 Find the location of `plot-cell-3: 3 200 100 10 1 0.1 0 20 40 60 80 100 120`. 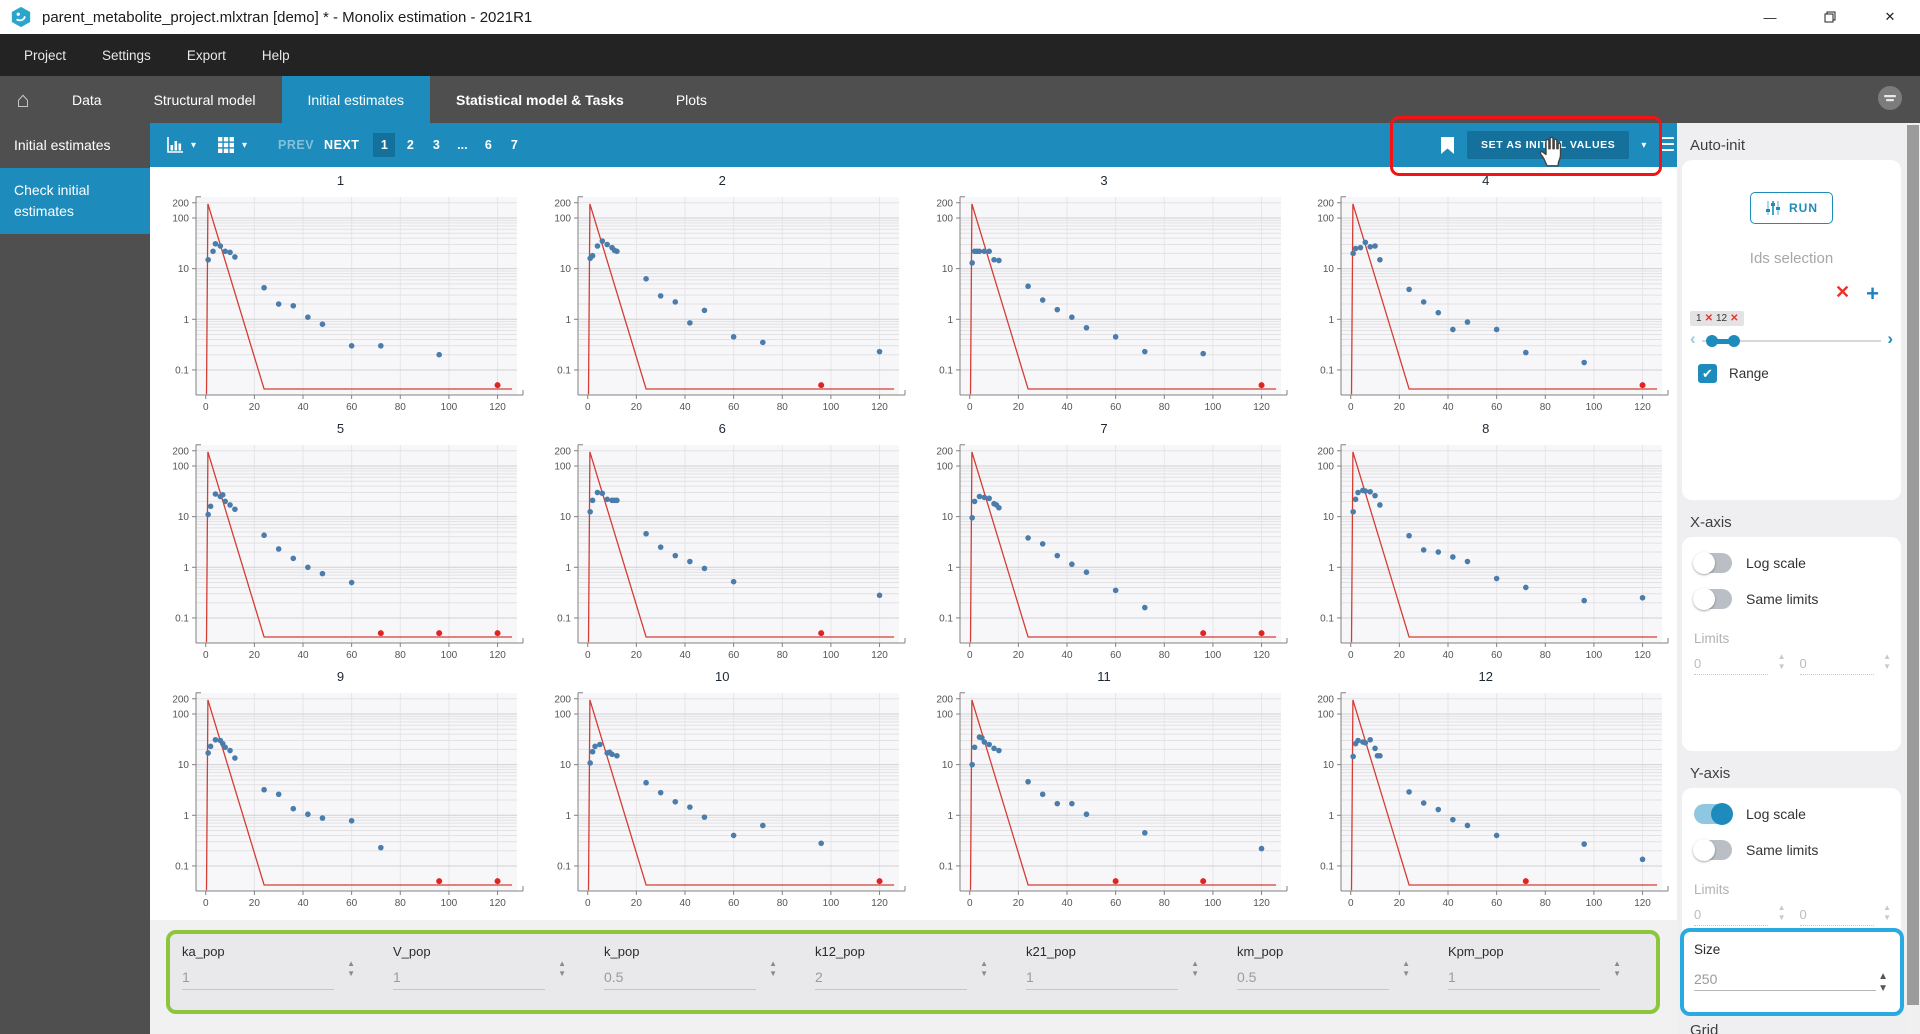

plot-cell-3: 3 200 100 10 1 0.1 0 20 40 60 80 100 120 is located at coordinates (1104, 291).